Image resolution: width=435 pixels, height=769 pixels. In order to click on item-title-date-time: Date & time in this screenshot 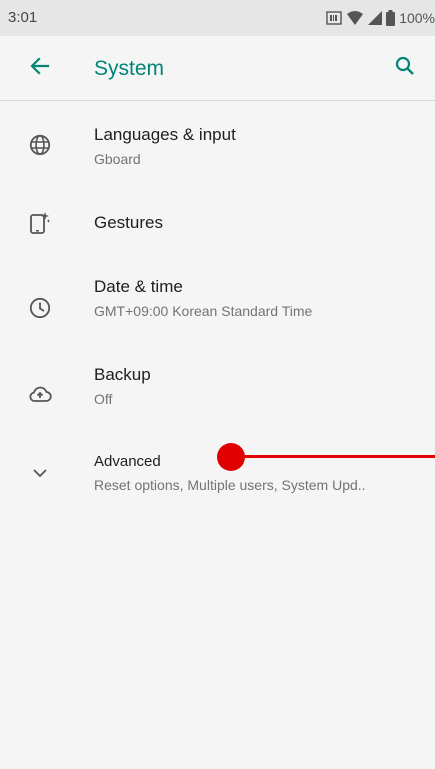, I will do `click(138, 286)`.